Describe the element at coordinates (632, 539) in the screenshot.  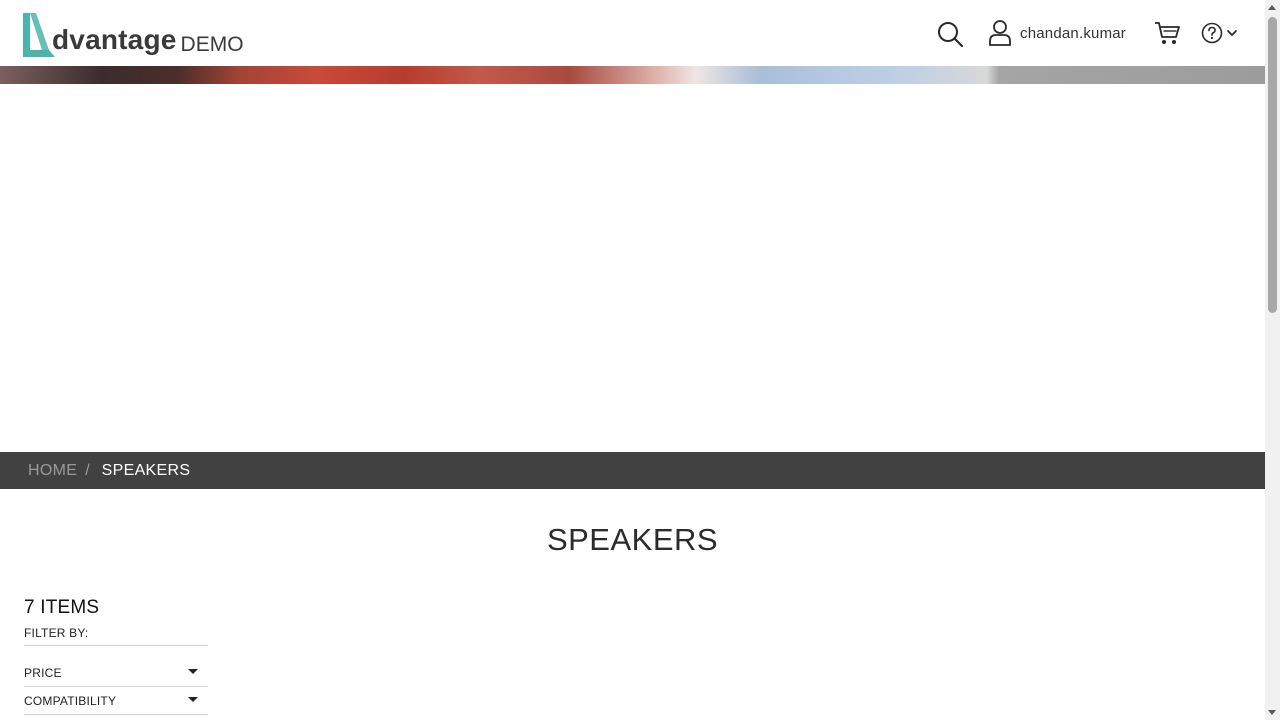
I see `page-title: SPEAKERS` at that location.